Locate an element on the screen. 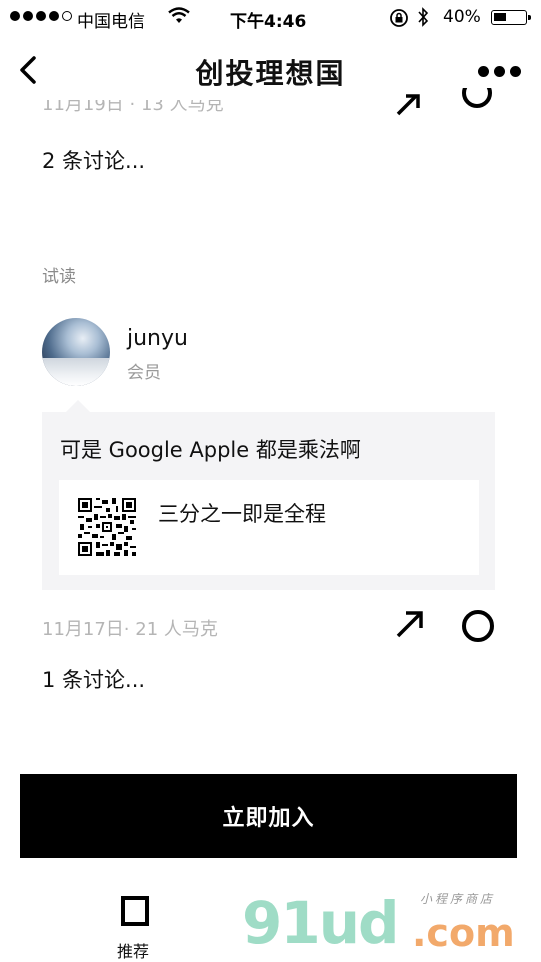 This screenshot has height=962, width=541. qr-code-icon is located at coordinates (107, 527).